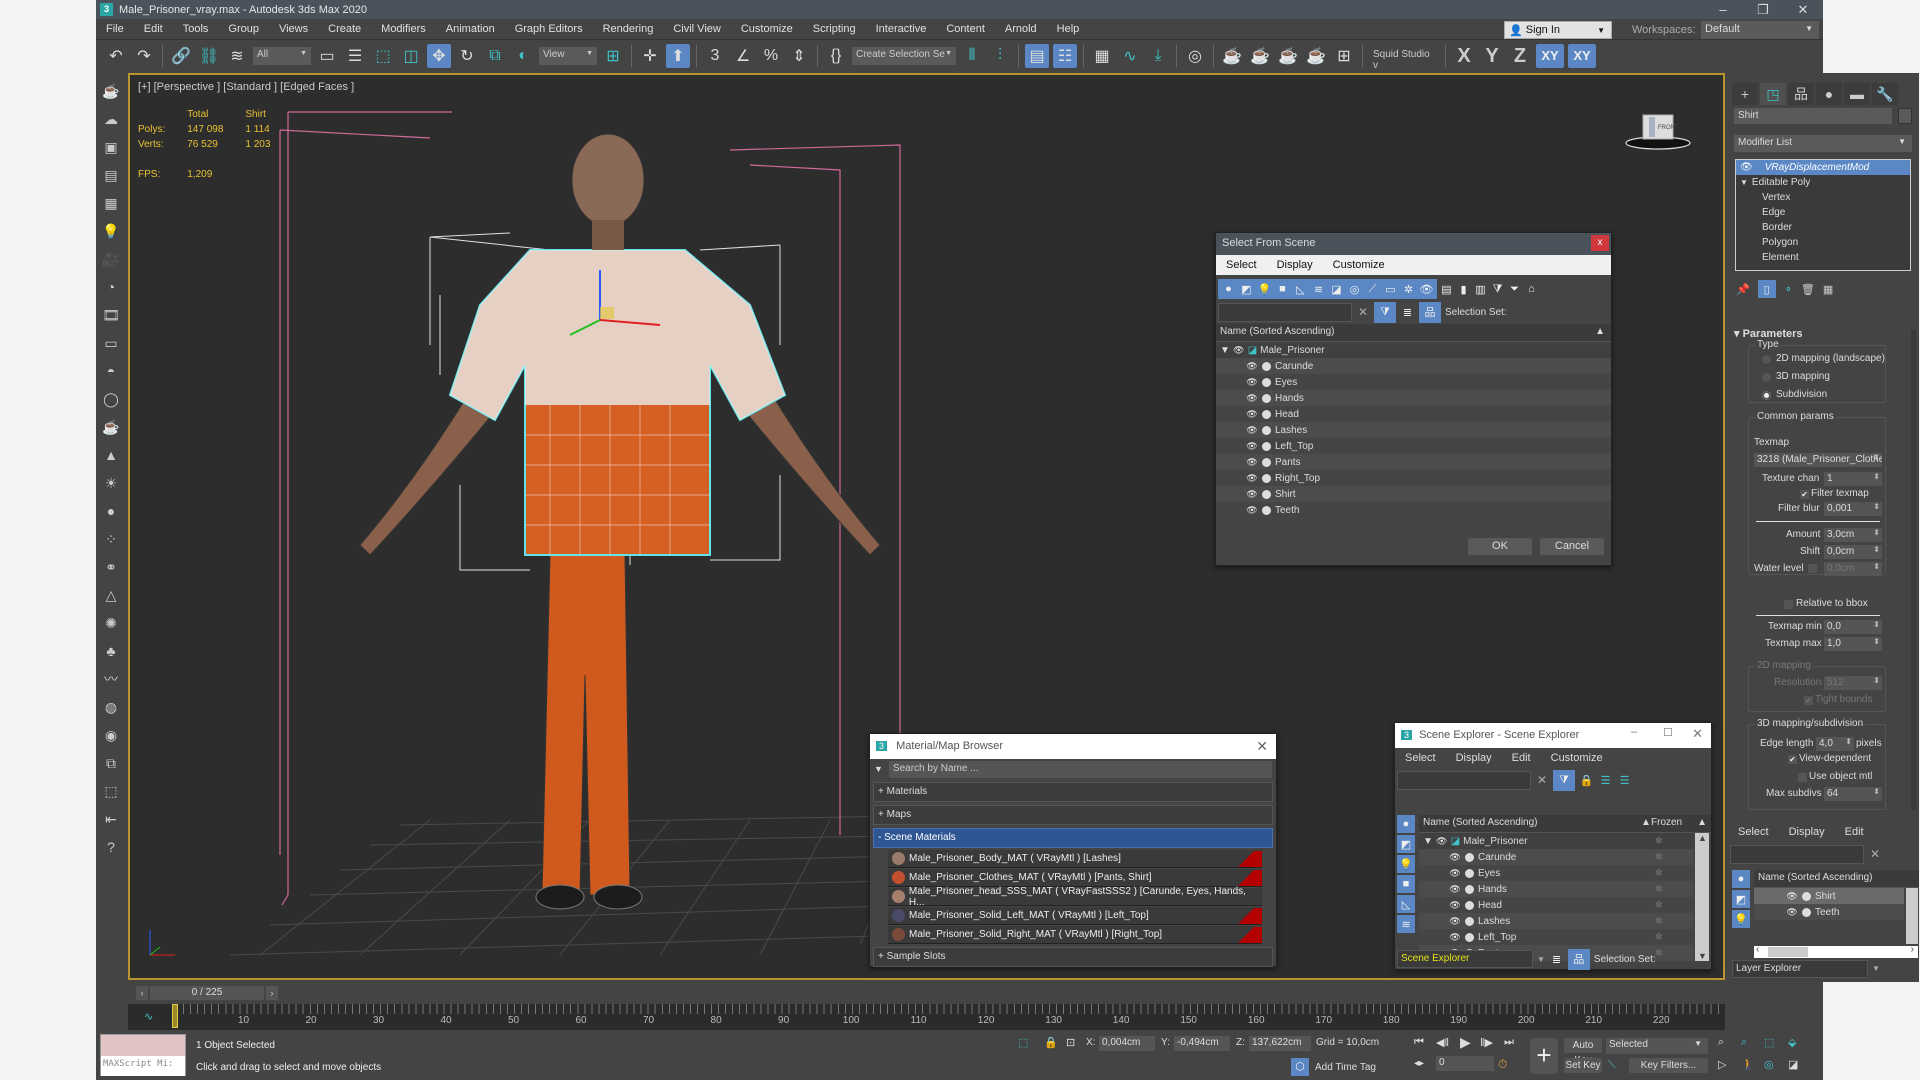  What do you see at coordinates (1829, 912) in the screenshot?
I see `tree-item: 👁 Teeth` at bounding box center [1829, 912].